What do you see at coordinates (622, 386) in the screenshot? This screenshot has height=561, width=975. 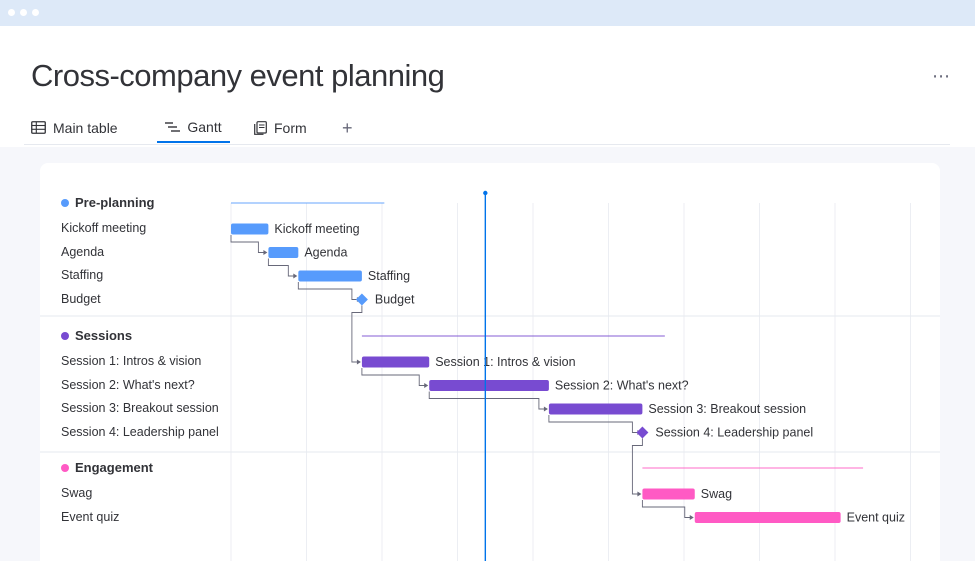 I see `task-bar-label: Session 2: What's next?` at bounding box center [622, 386].